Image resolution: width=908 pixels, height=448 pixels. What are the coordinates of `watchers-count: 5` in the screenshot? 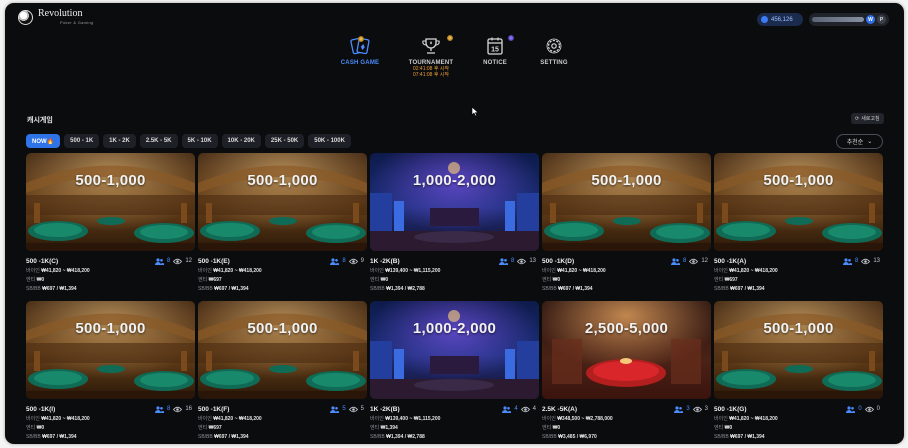 It's located at (362, 409).